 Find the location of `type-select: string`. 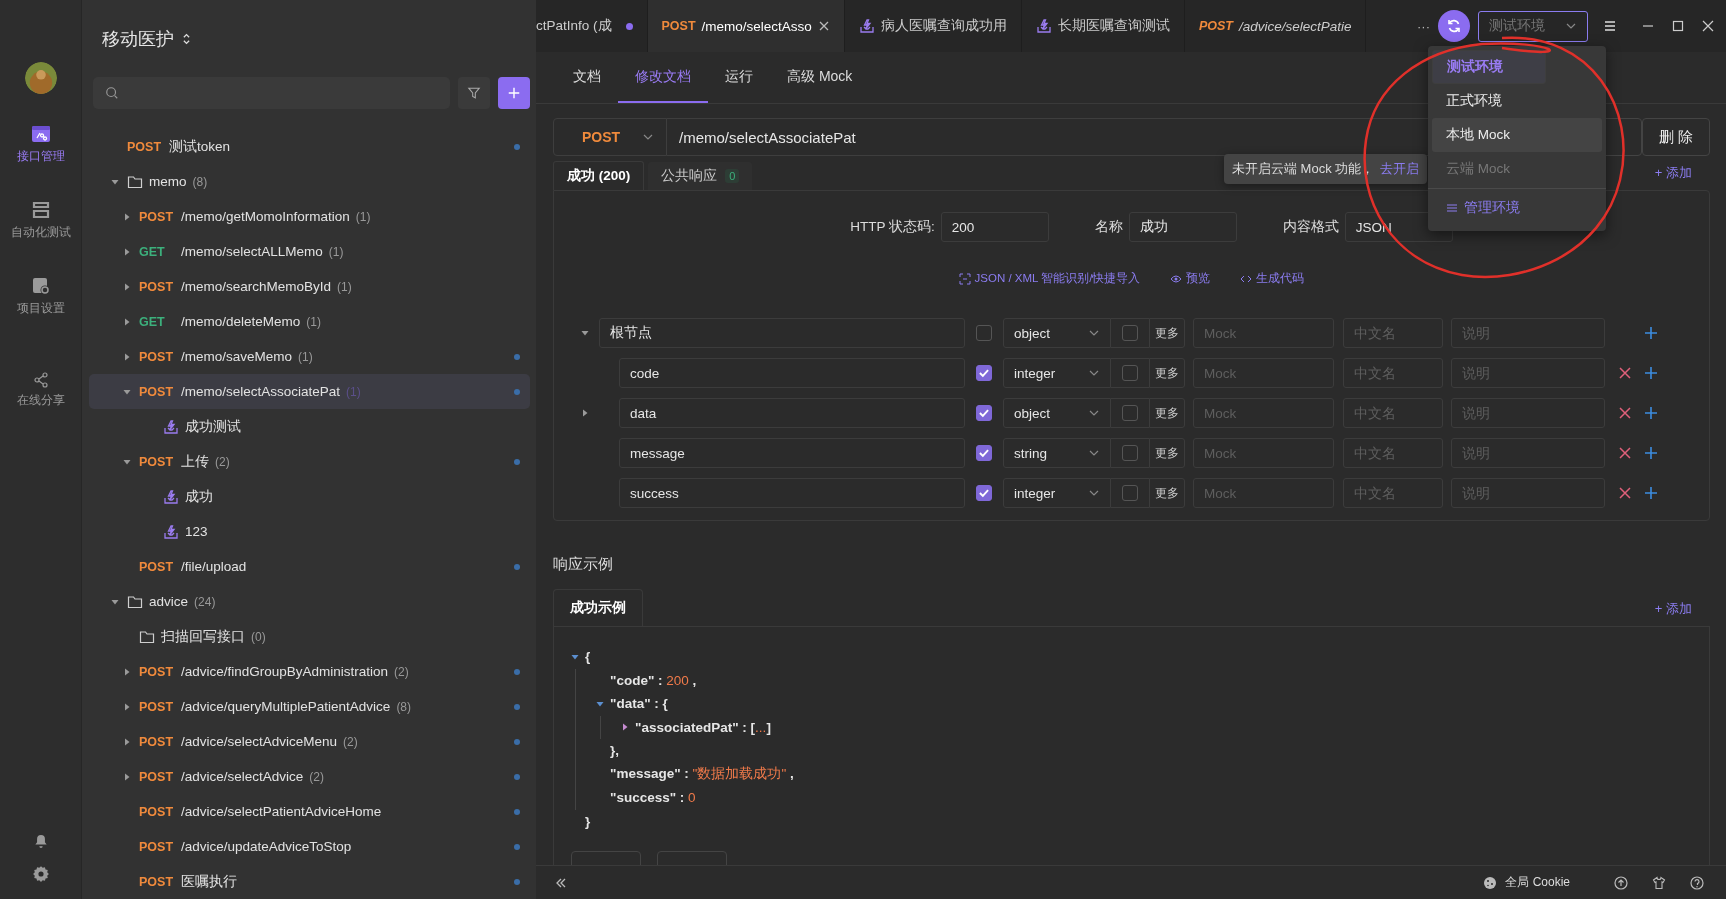

type-select: string is located at coordinates (1057, 453).